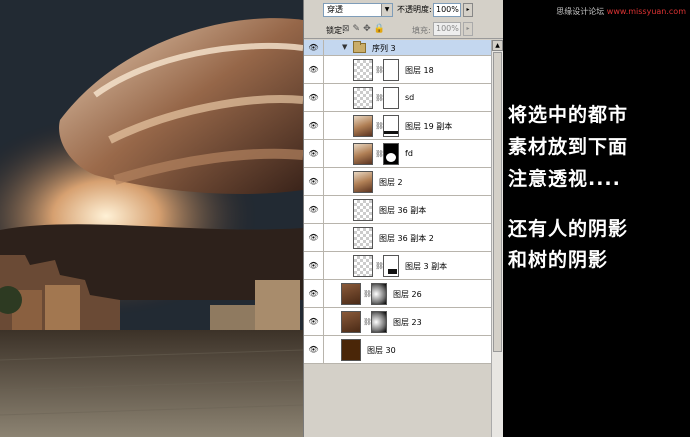 The image size is (690, 437). Describe the element at coordinates (429, 126) in the screenshot. I see `layer-name: 图层 19 副本` at that location.